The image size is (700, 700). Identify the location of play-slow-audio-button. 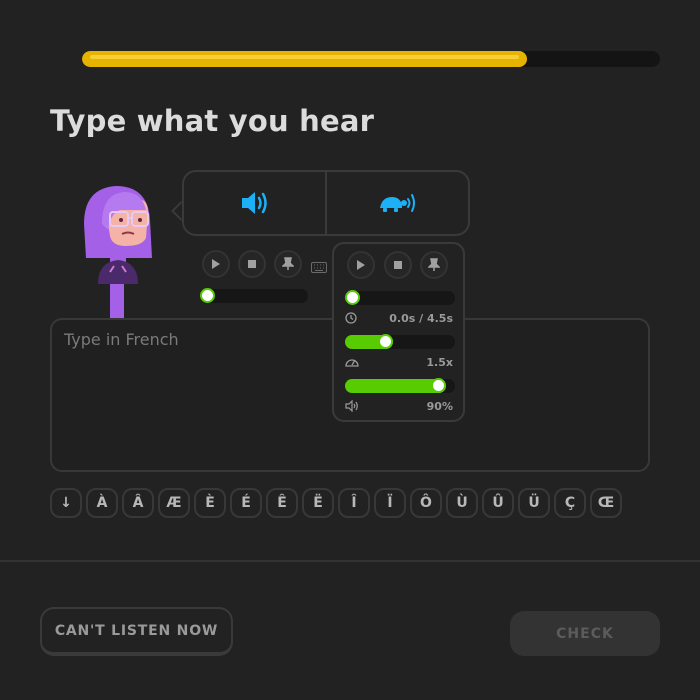
(397, 203).